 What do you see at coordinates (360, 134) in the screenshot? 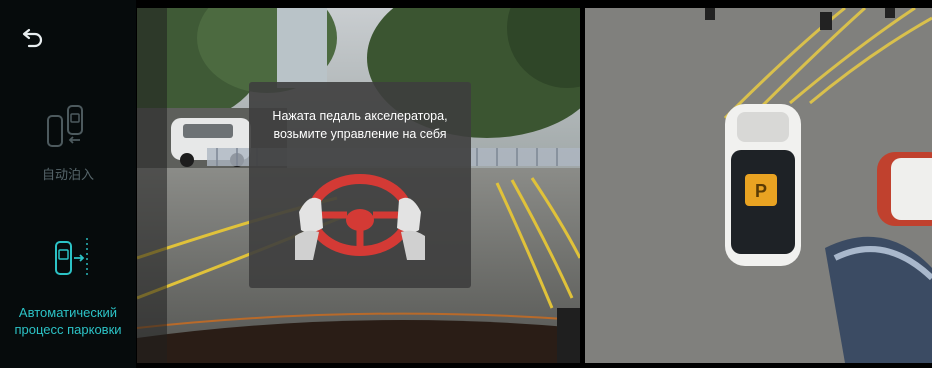
I see `alert-message-line-2: возьмите управление на себя` at bounding box center [360, 134].